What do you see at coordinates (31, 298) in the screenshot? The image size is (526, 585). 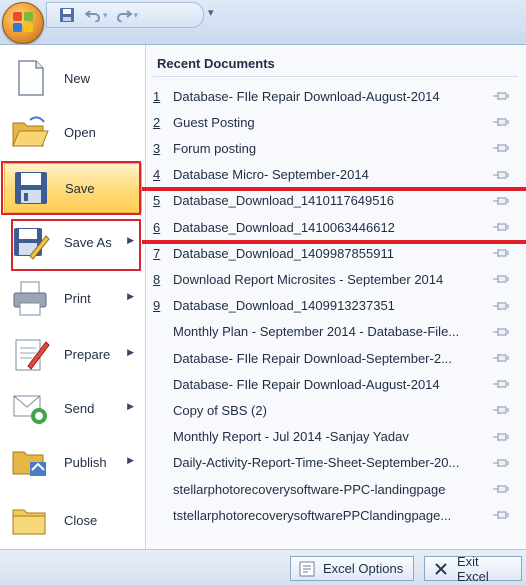 I see `printer-icon` at bounding box center [31, 298].